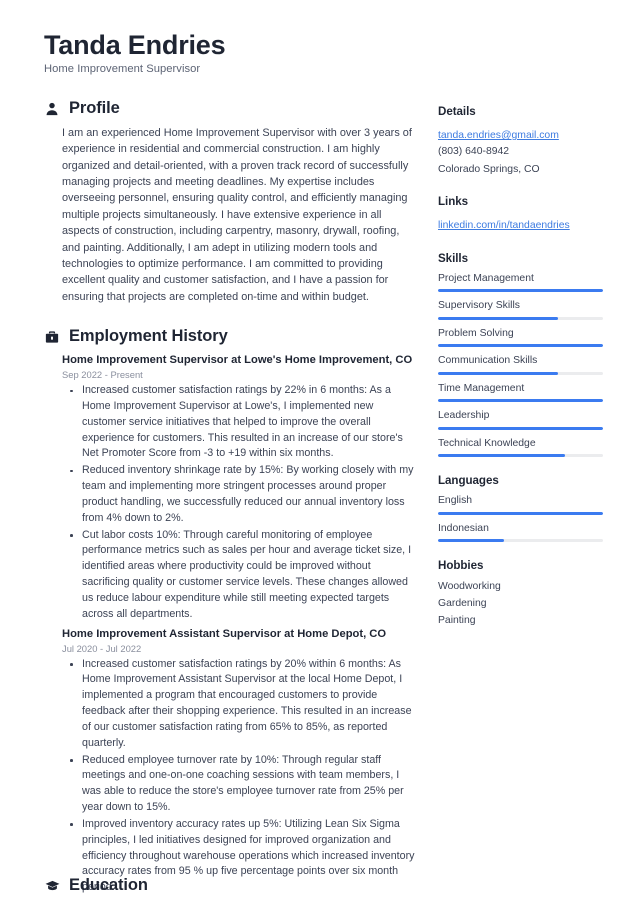  Describe the element at coordinates (520, 337) in the screenshot. I see `skill-item: Problem Solving` at that location.